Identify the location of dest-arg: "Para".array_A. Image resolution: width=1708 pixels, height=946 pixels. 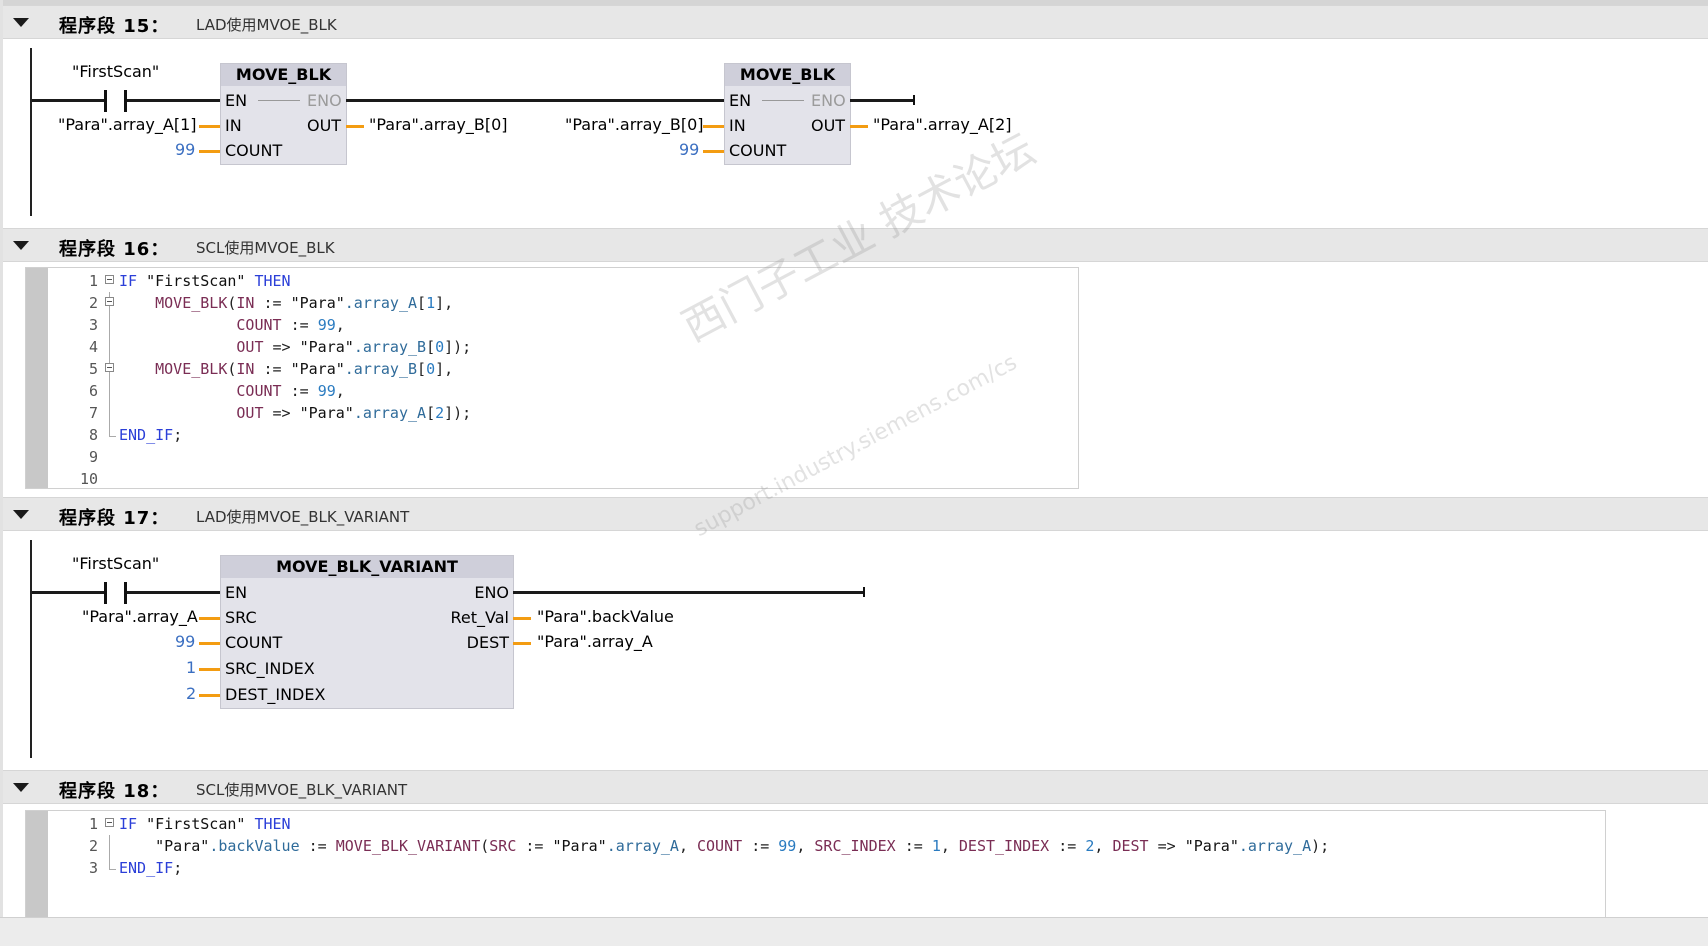
(595, 642).